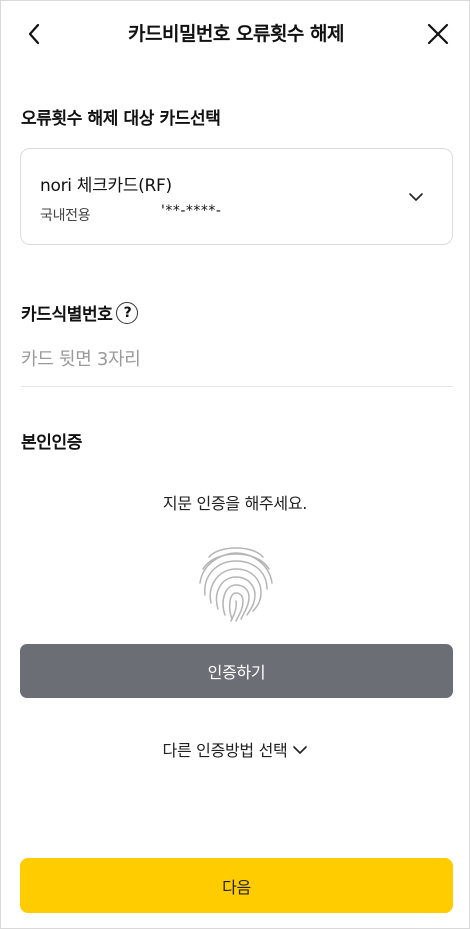  What do you see at coordinates (237, 364) in the screenshot?
I see `card-id-input` at bounding box center [237, 364].